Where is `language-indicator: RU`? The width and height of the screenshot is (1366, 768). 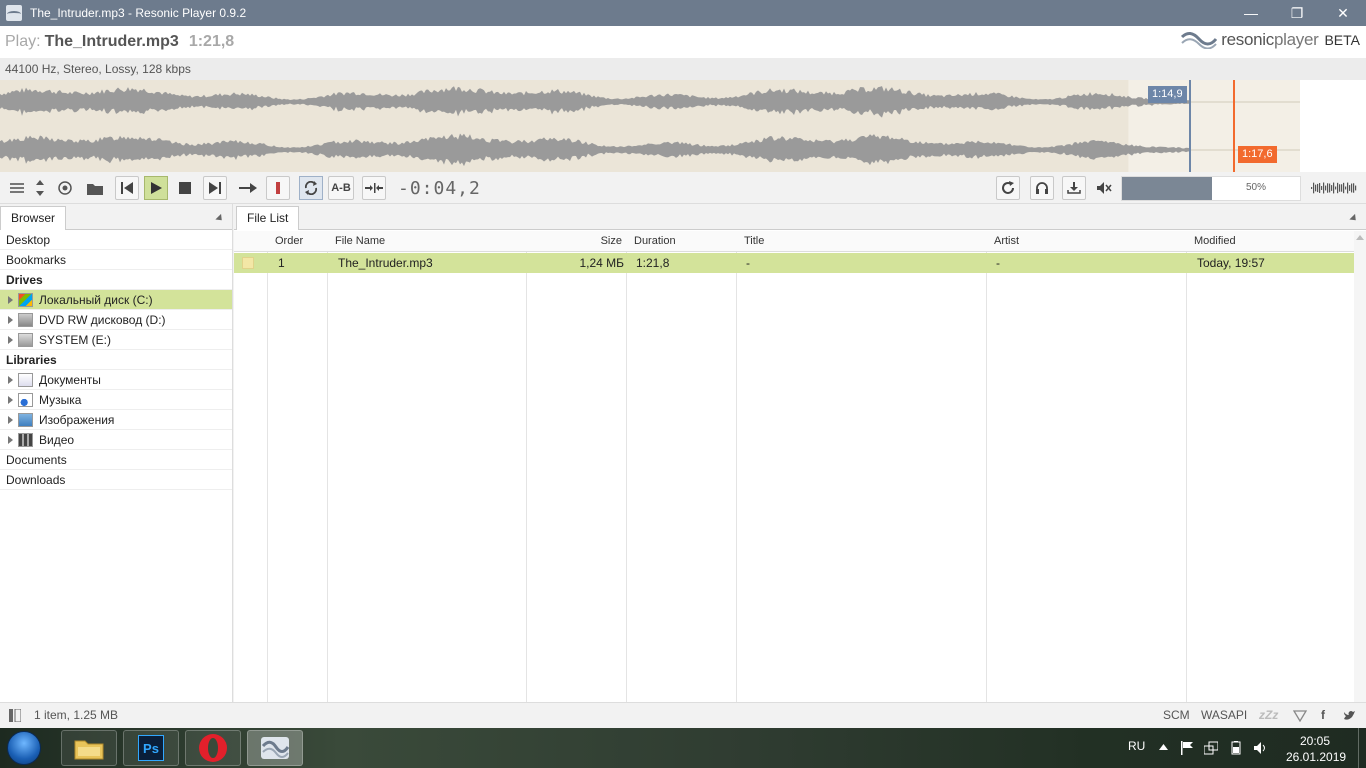
language-indicator: RU is located at coordinates (1136, 746).